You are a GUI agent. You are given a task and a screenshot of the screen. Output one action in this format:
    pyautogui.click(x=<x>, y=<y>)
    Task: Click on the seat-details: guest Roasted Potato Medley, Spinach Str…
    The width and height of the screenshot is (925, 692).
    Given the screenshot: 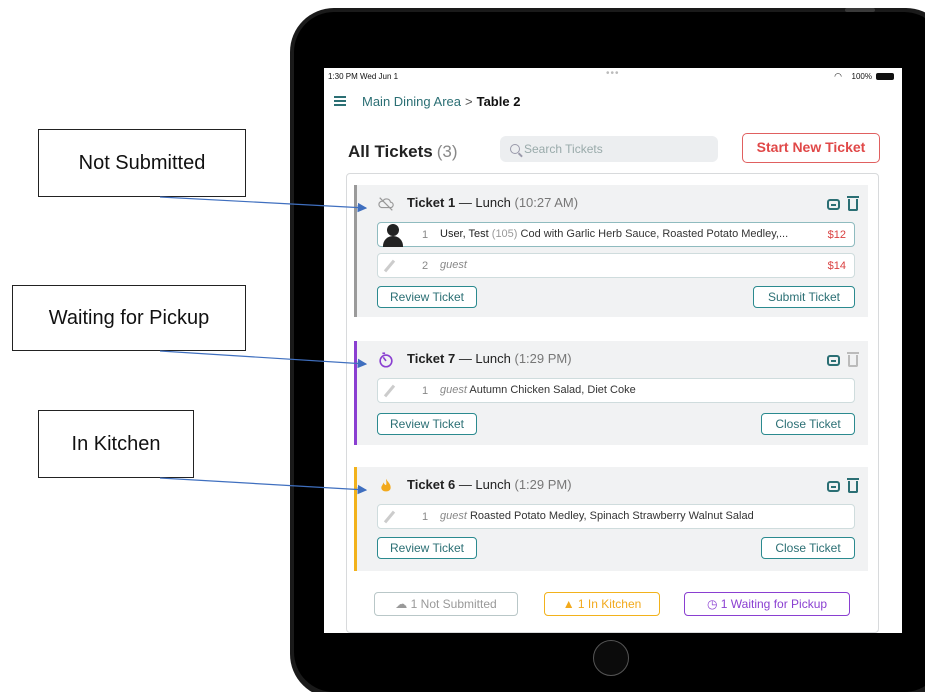 What is the action you would take?
    pyautogui.click(x=597, y=516)
    